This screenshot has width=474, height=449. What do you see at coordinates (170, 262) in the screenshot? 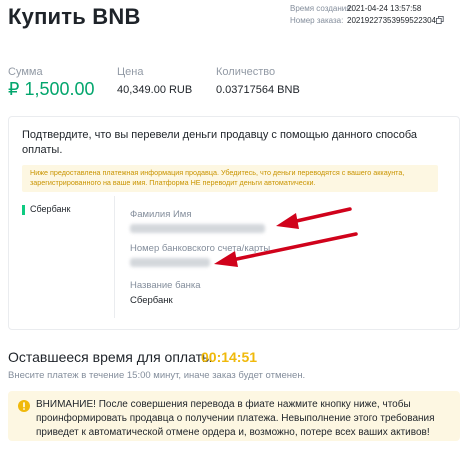
I see `account-number-redacted` at bounding box center [170, 262].